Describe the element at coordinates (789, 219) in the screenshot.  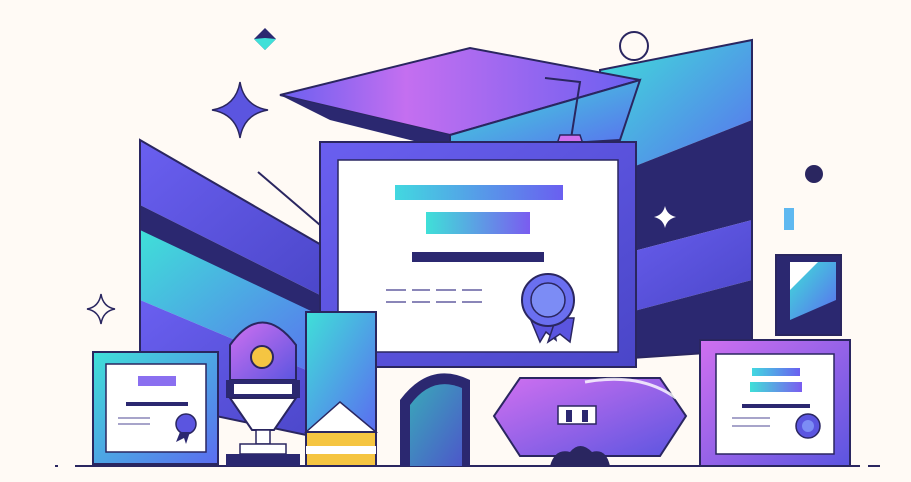
I see `small-bar-icon` at that location.